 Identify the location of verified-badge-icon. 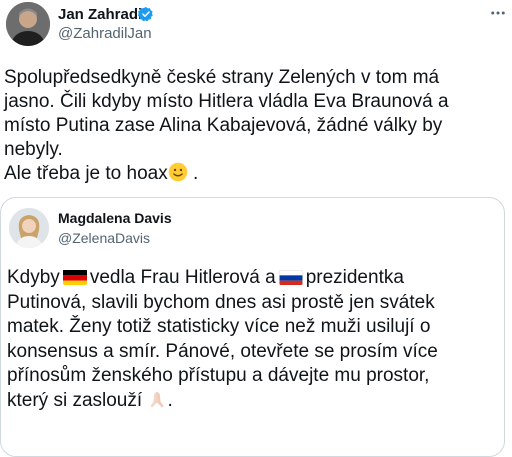
(145, 14).